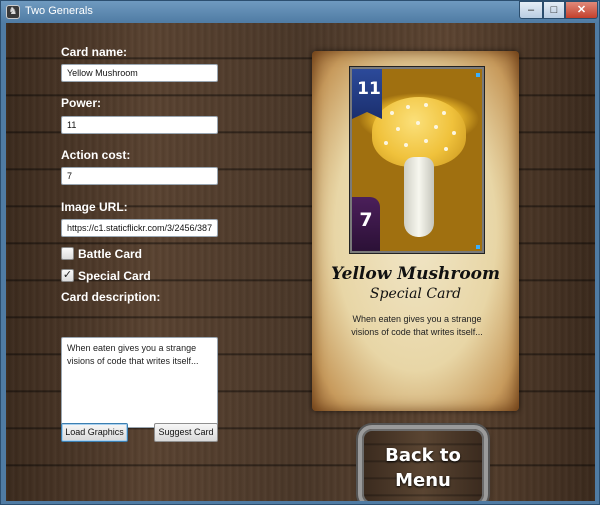  What do you see at coordinates (415, 294) in the screenshot?
I see `card-type: Special Card` at bounding box center [415, 294].